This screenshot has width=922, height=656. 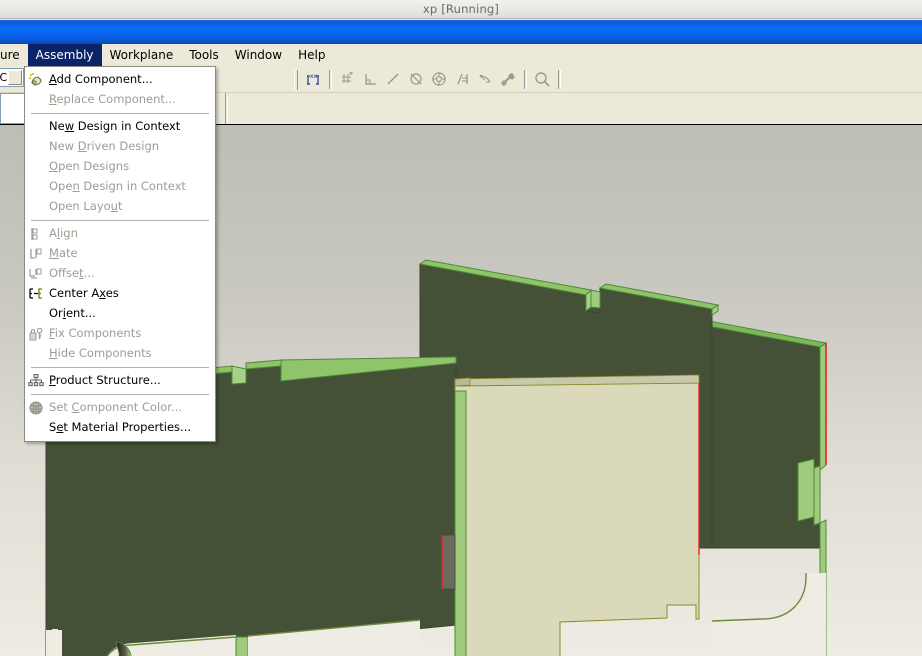 I want to click on menuitem-center-axes-label: Center Axes, so click(x=84, y=293).